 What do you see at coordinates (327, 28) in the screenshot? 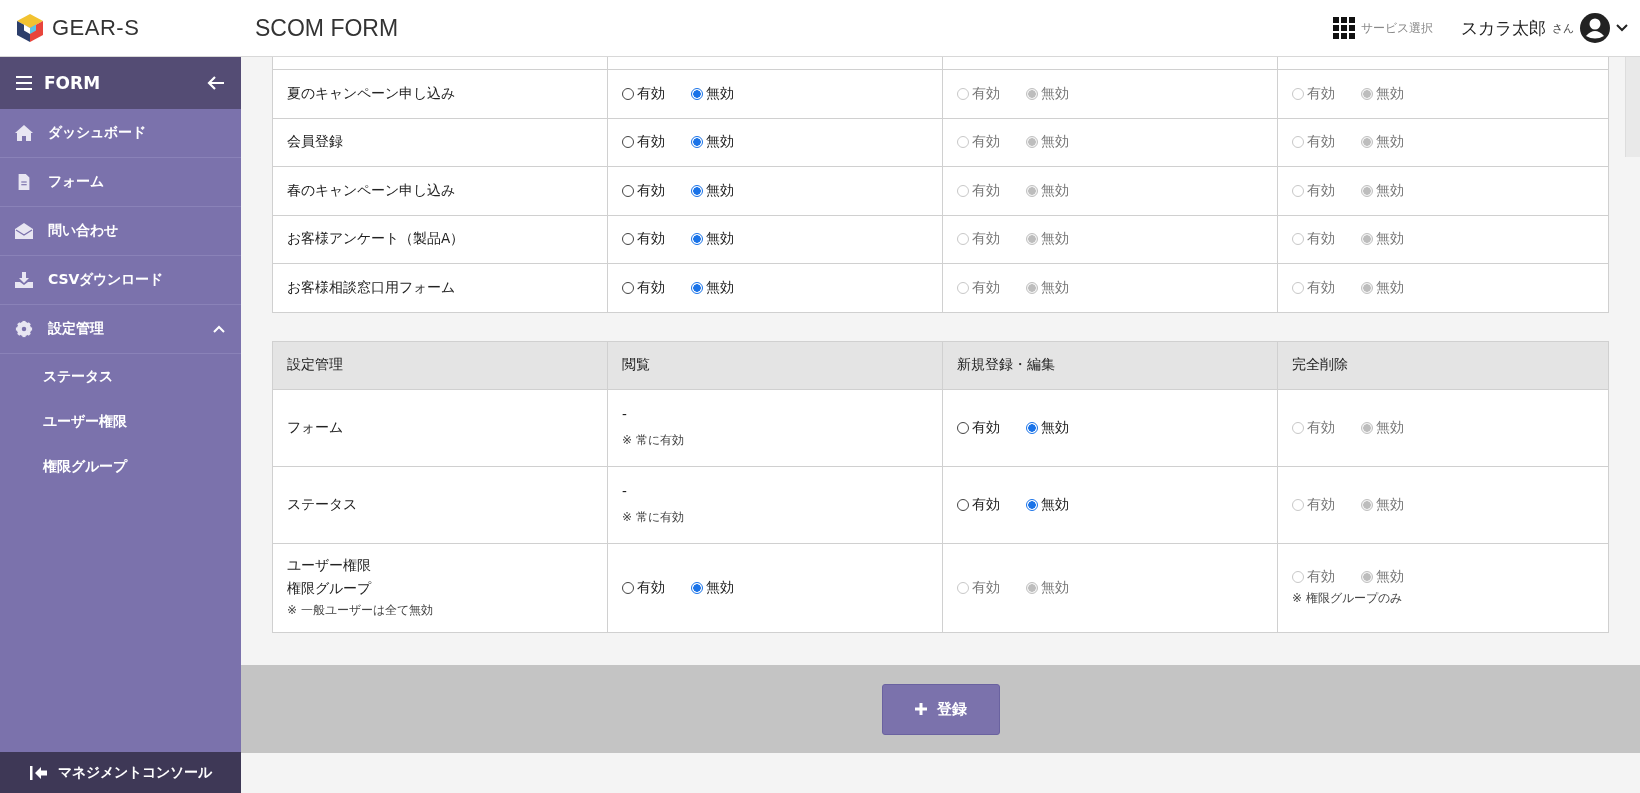
I see `app-title: SCOM FORM` at bounding box center [327, 28].